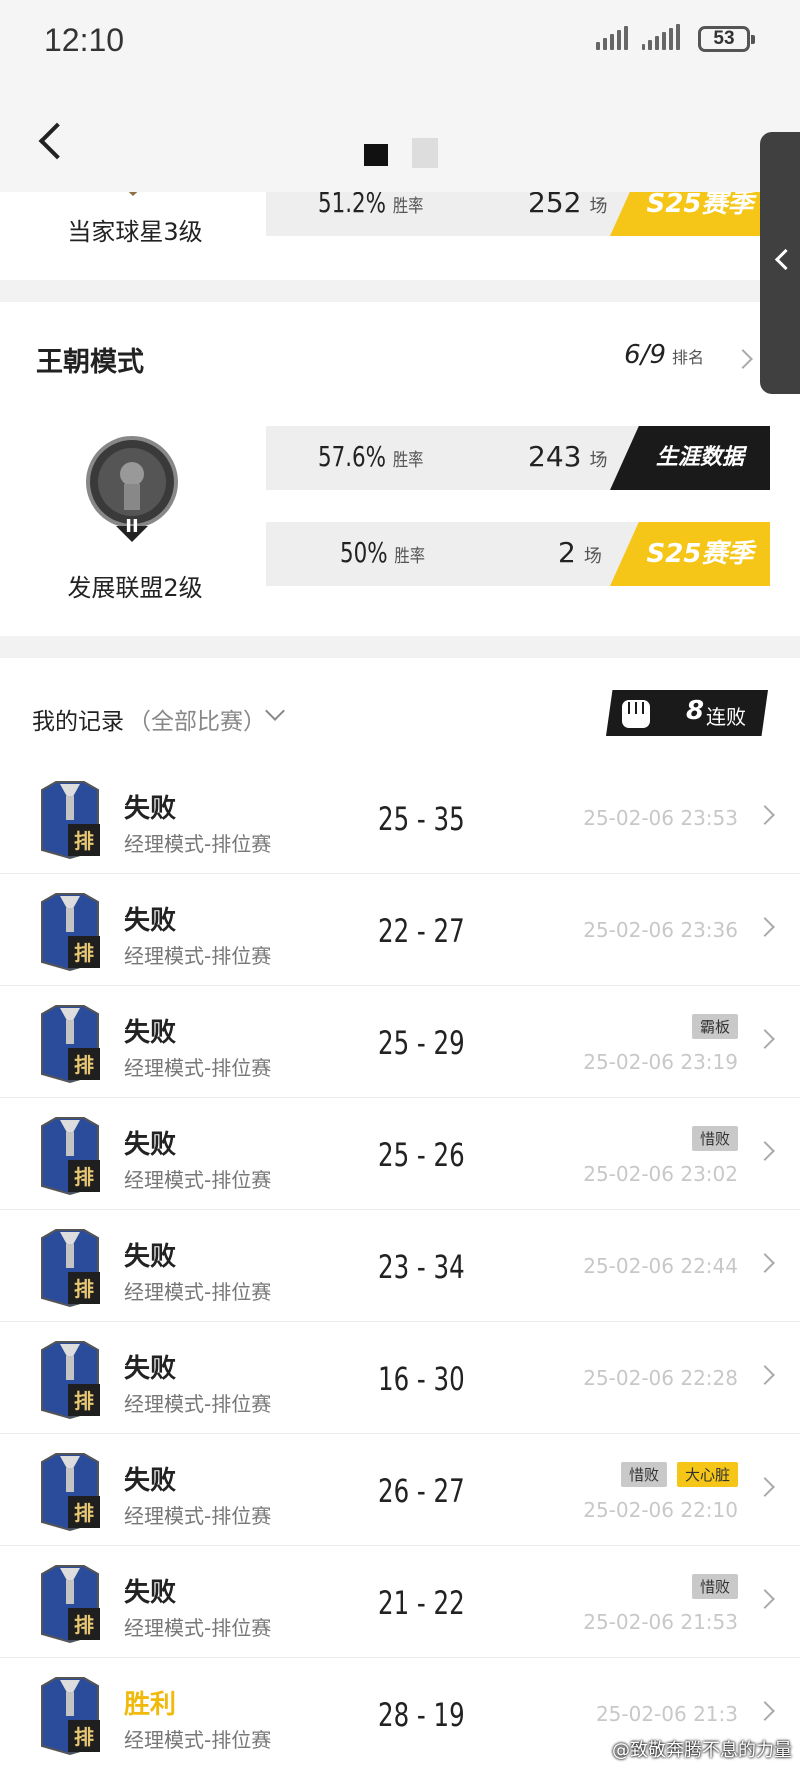 The width and height of the screenshot is (800, 1768). I want to click on match-tag: 霸板, so click(714, 1026).